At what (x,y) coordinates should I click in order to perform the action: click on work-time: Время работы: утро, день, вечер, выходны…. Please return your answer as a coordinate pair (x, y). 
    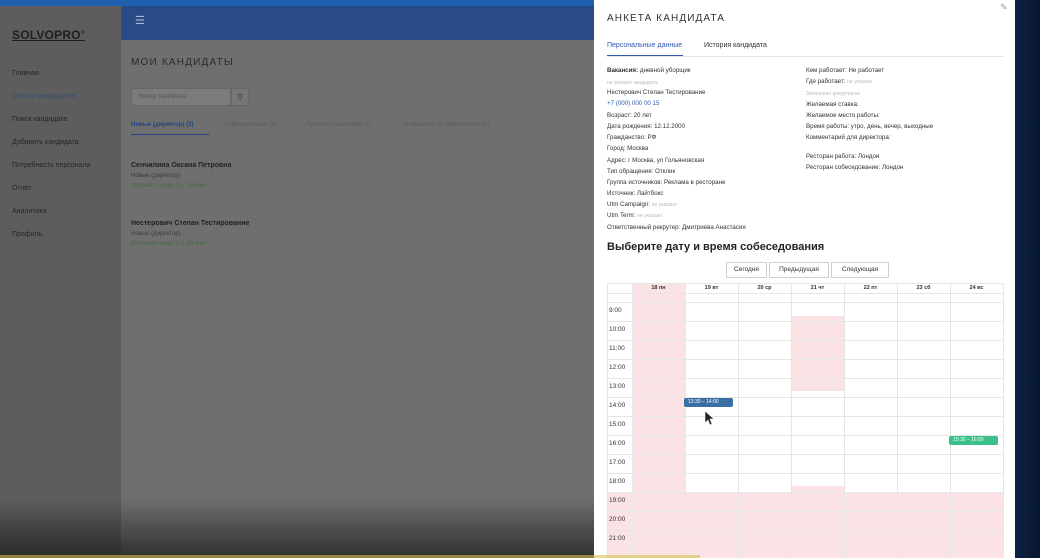
    Looking at the image, I should click on (870, 126).